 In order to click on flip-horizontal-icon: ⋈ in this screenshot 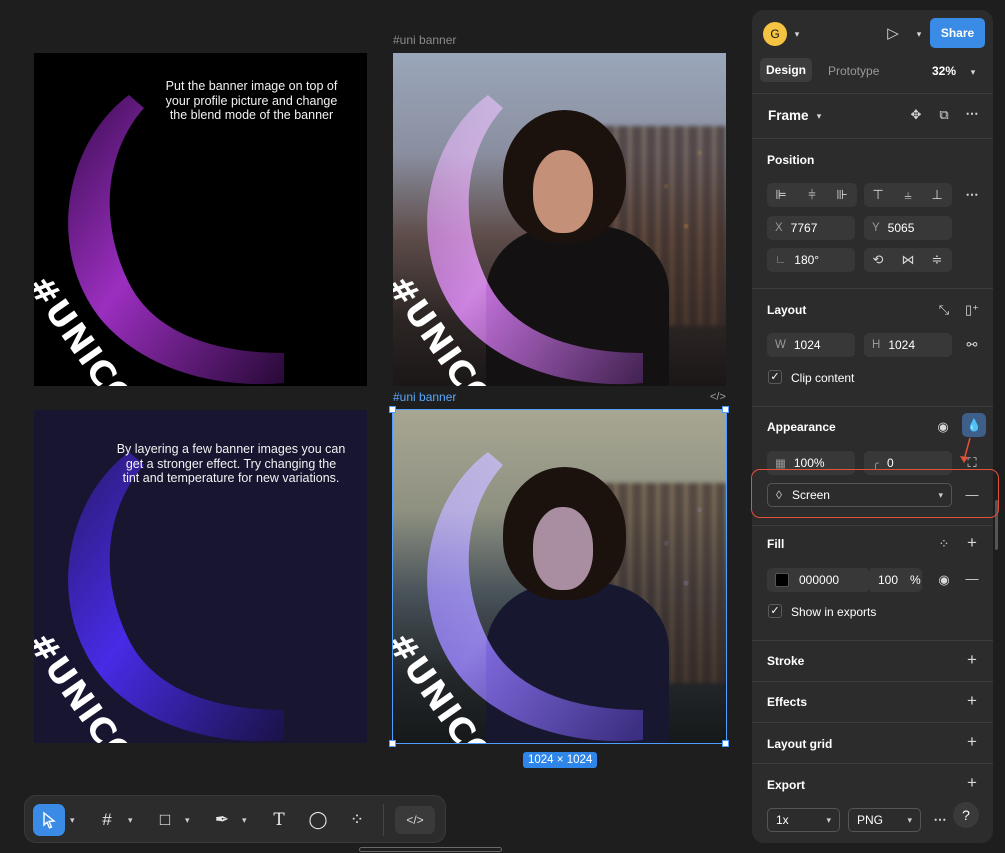, I will do `click(908, 260)`.